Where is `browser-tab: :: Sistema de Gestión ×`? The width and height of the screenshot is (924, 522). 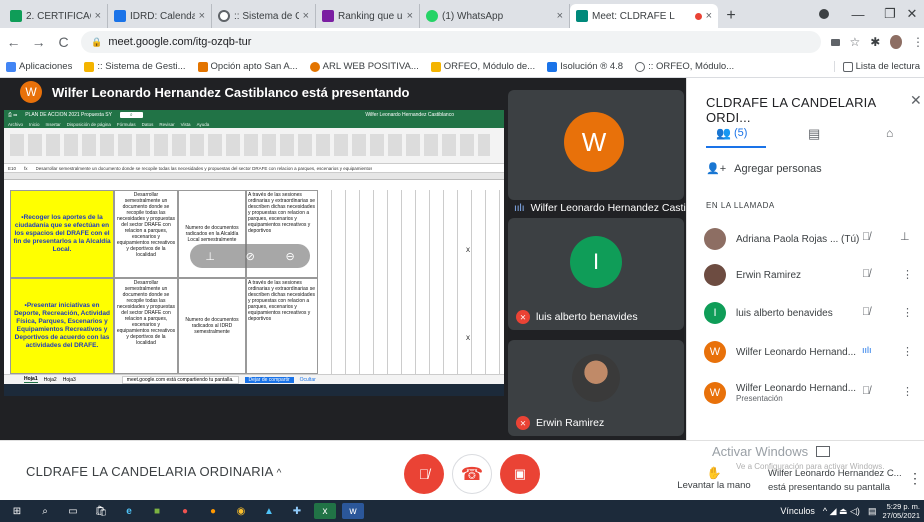 browser-tab: :: Sistema de Gestión × is located at coordinates (264, 16).